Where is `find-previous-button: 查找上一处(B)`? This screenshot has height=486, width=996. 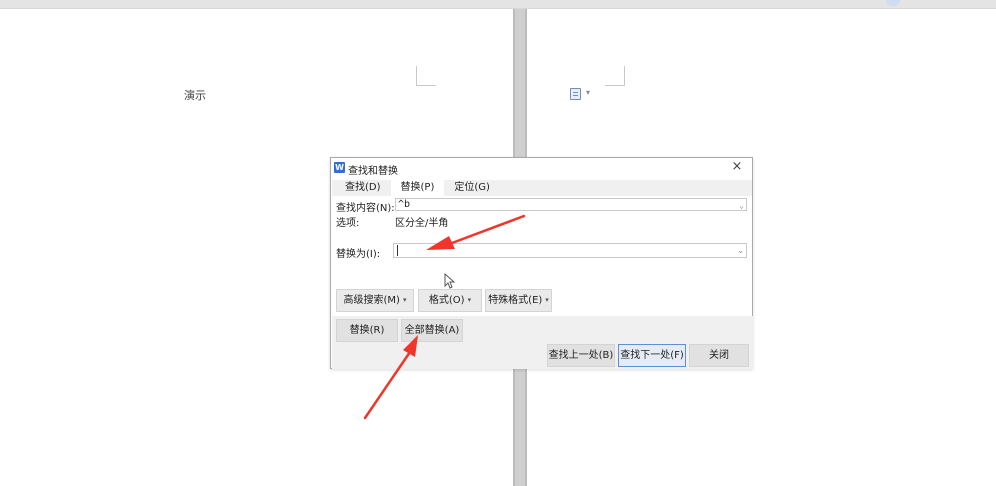
find-previous-button: 查找上一处(B) is located at coordinates (581, 355).